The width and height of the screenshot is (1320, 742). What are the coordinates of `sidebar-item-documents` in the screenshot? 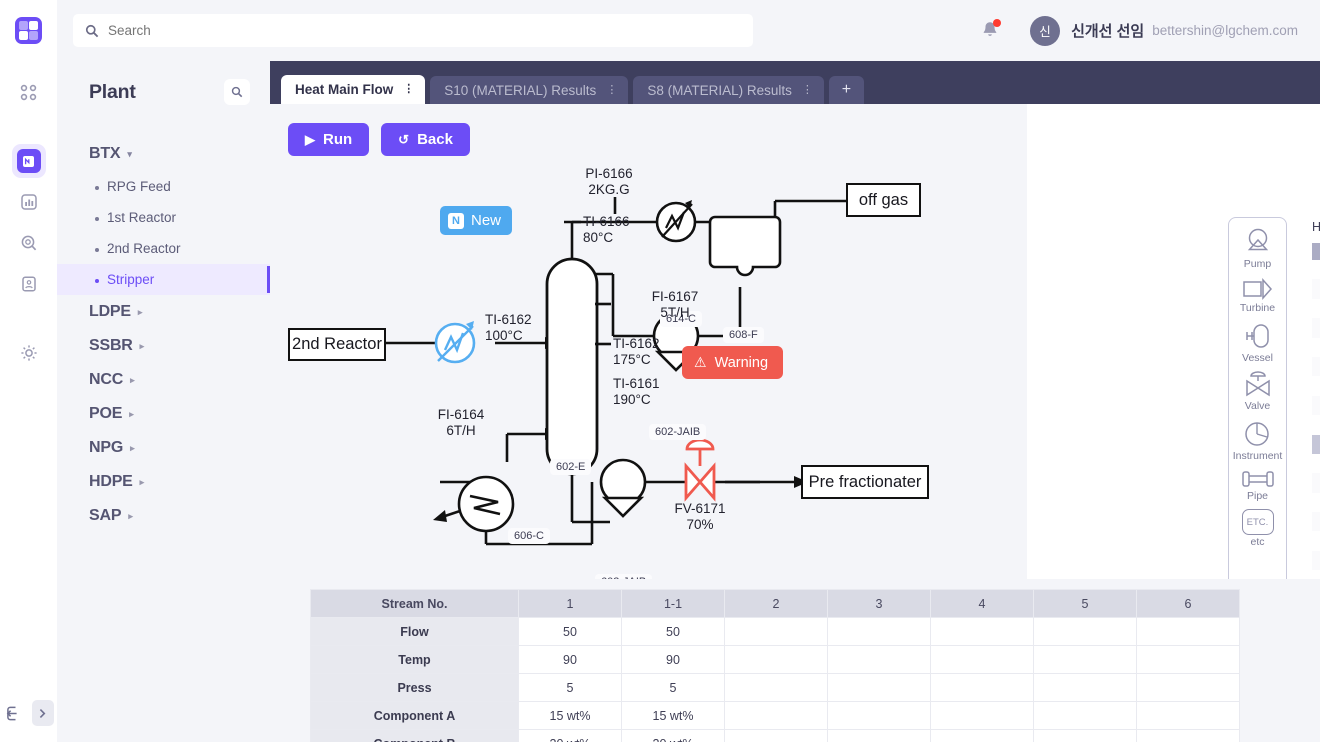 It's located at (29, 284).